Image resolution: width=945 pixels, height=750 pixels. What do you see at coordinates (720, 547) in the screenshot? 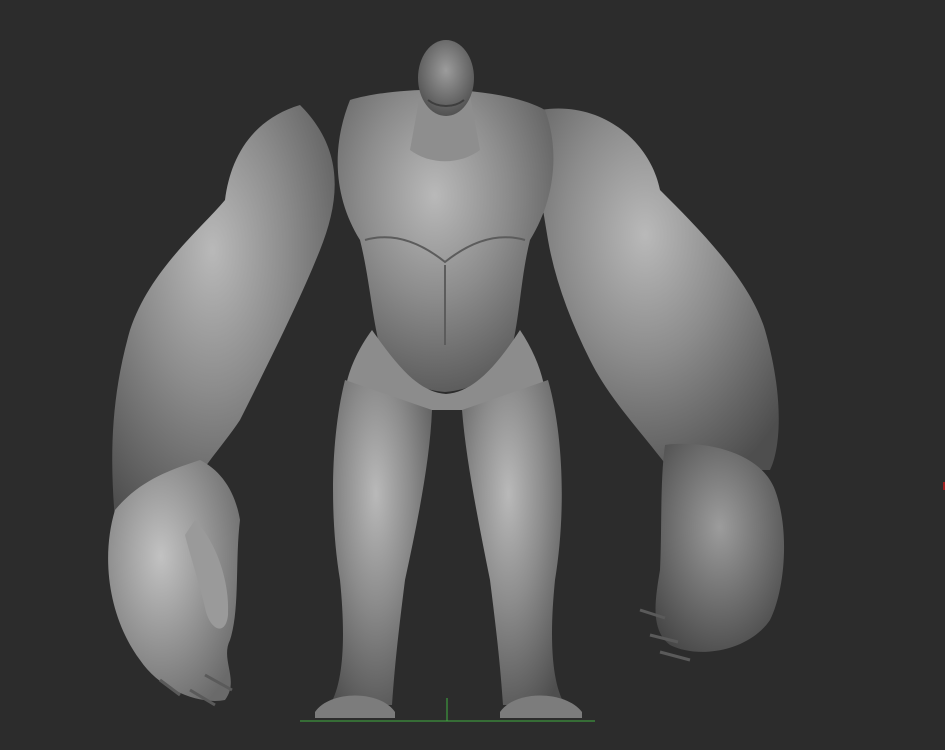
I see `right-hand` at bounding box center [720, 547].